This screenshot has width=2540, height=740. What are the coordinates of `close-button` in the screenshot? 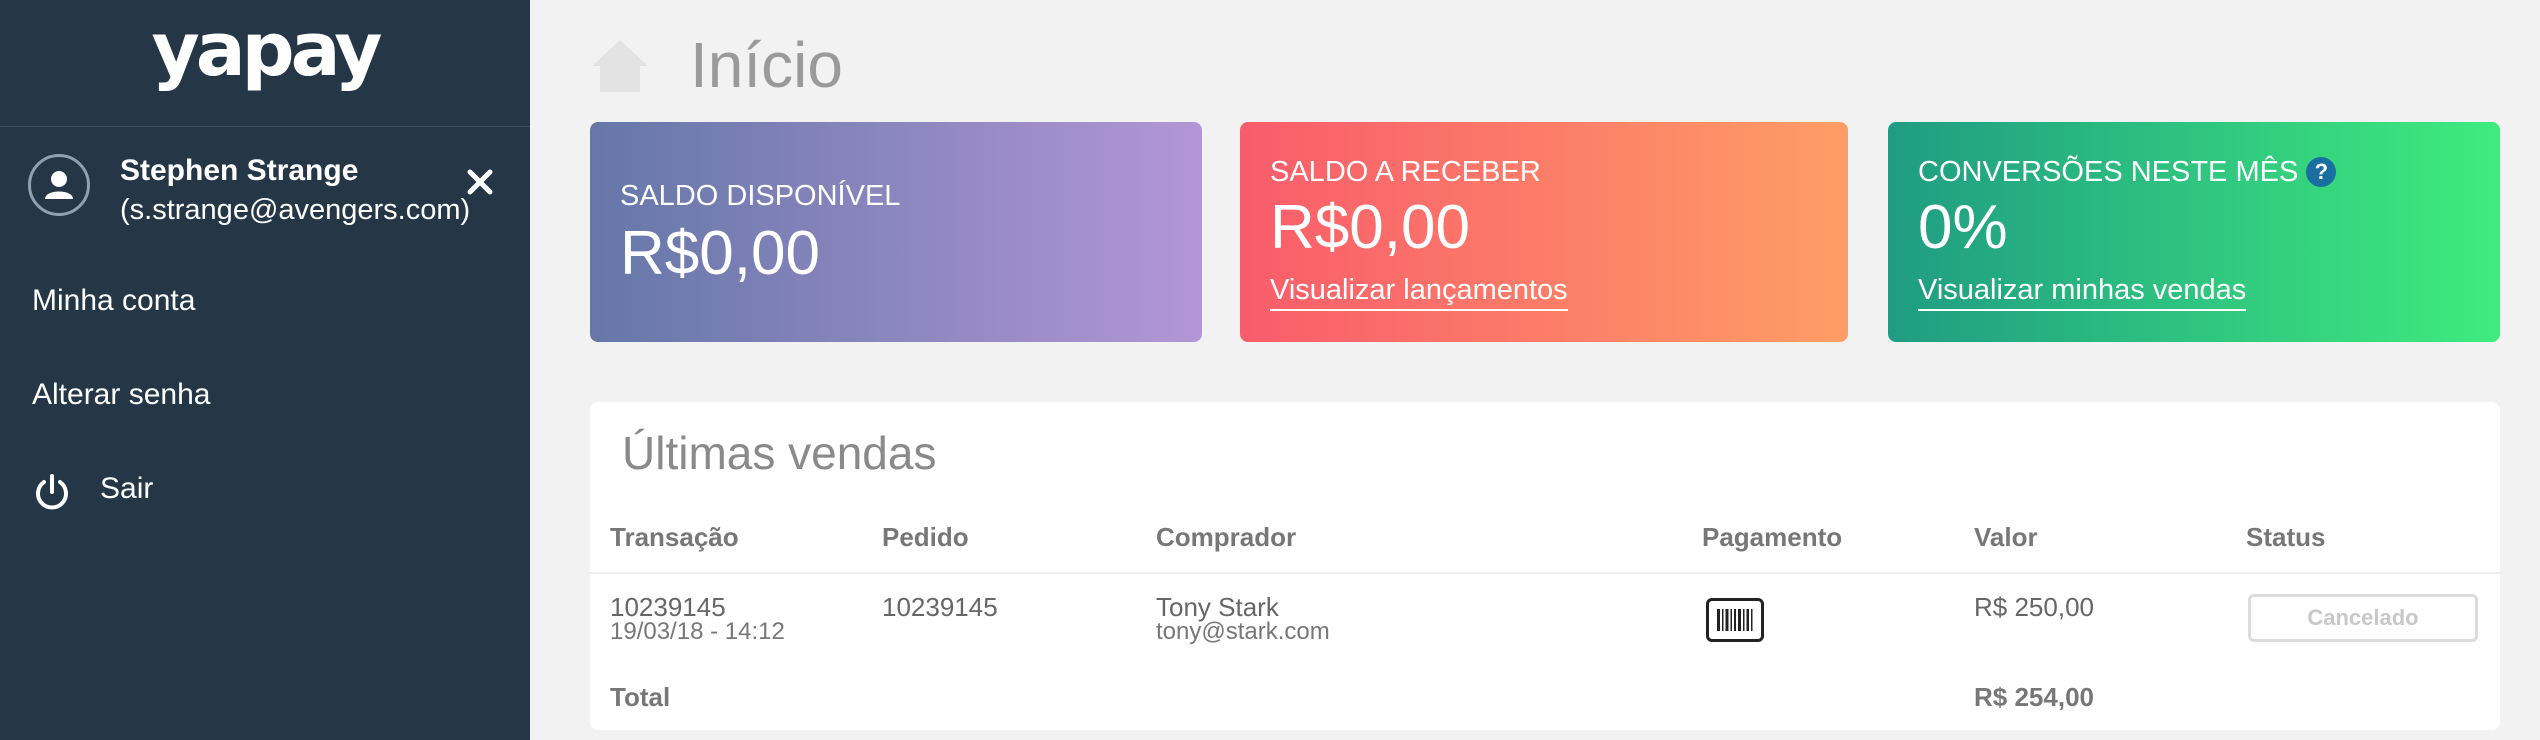 It's located at (480, 182).